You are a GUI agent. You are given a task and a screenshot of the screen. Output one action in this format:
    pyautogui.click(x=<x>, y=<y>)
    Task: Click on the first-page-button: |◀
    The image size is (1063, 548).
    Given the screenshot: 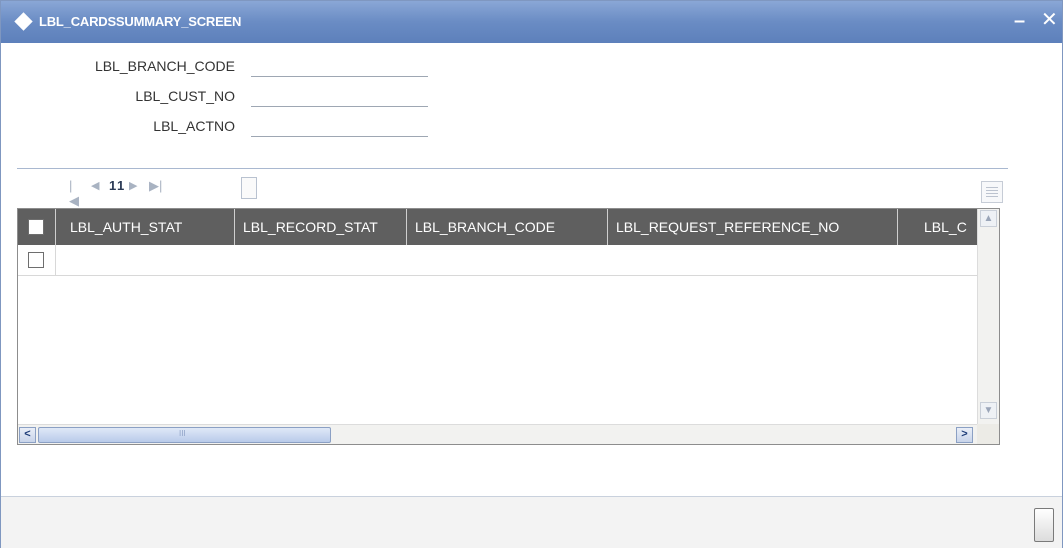 What is the action you would take?
    pyautogui.click(x=74, y=193)
    